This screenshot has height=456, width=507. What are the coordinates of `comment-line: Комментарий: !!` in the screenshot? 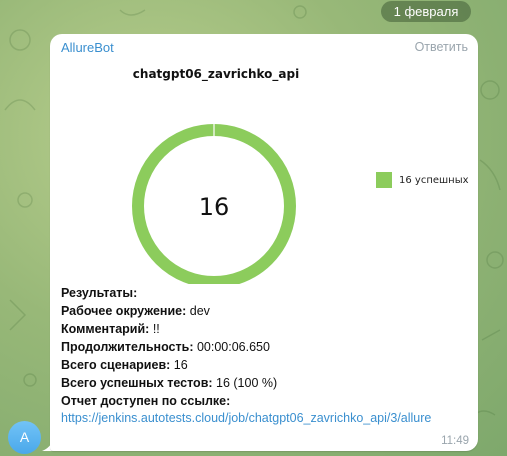 It's located at (266, 329).